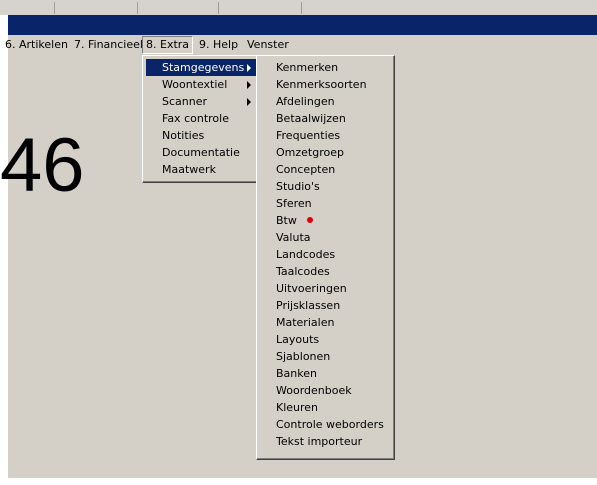 Image resolution: width=597 pixels, height=485 pixels. What do you see at coordinates (325, 424) in the screenshot?
I see `menu-item-controle-weborders: Controle weborders` at bounding box center [325, 424].